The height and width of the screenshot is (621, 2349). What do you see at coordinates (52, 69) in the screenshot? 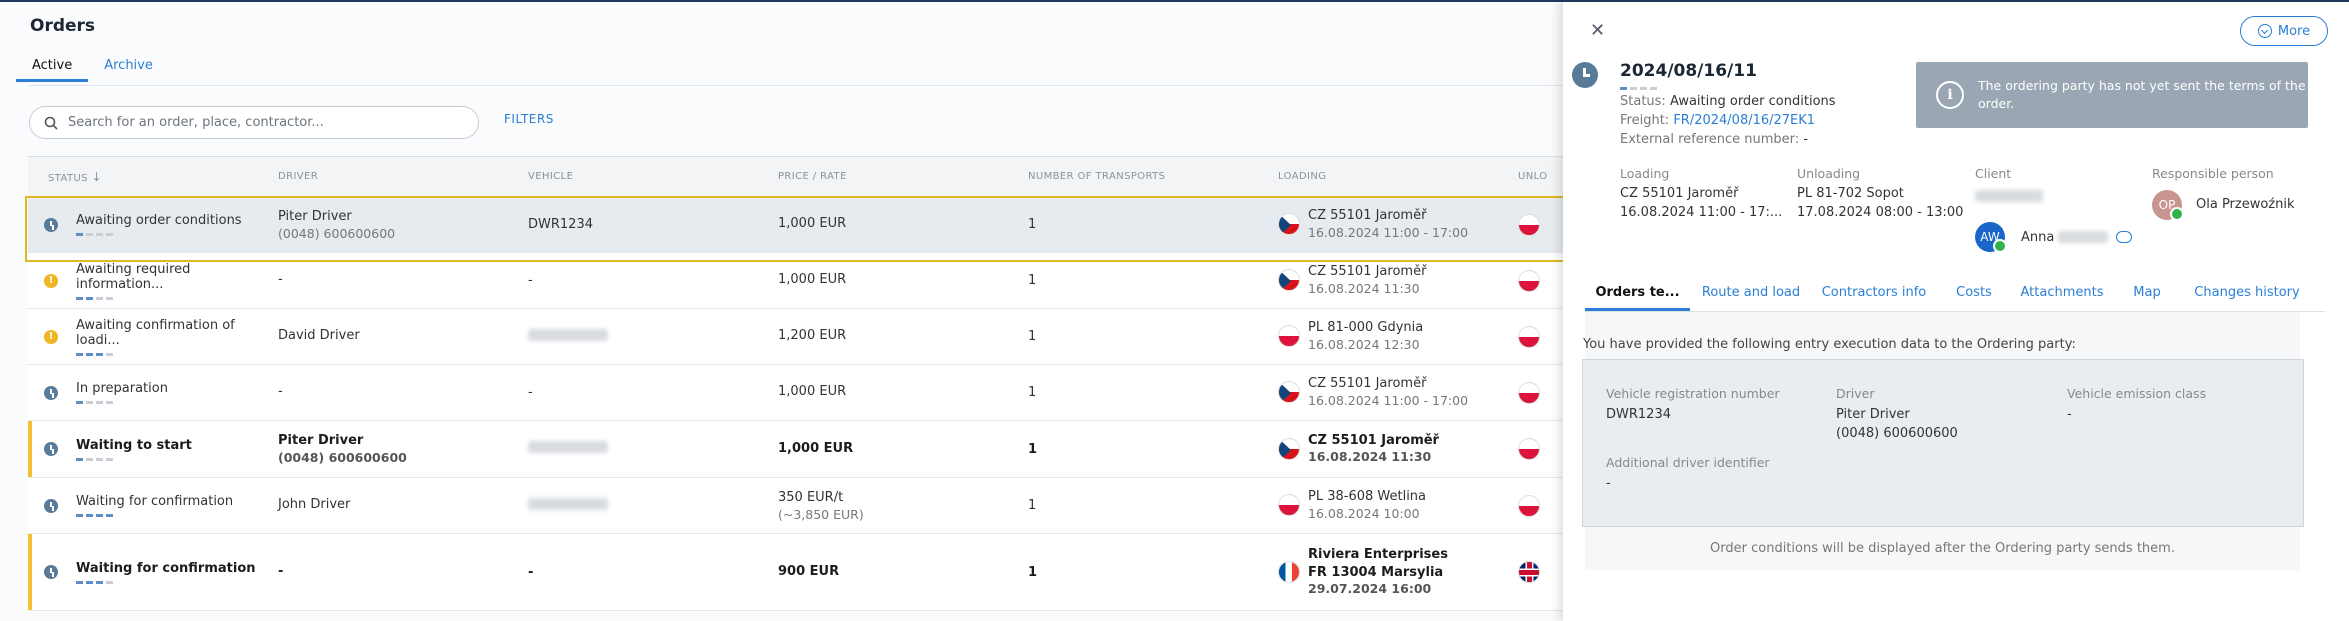
I see `tab-active: Active` at bounding box center [52, 69].